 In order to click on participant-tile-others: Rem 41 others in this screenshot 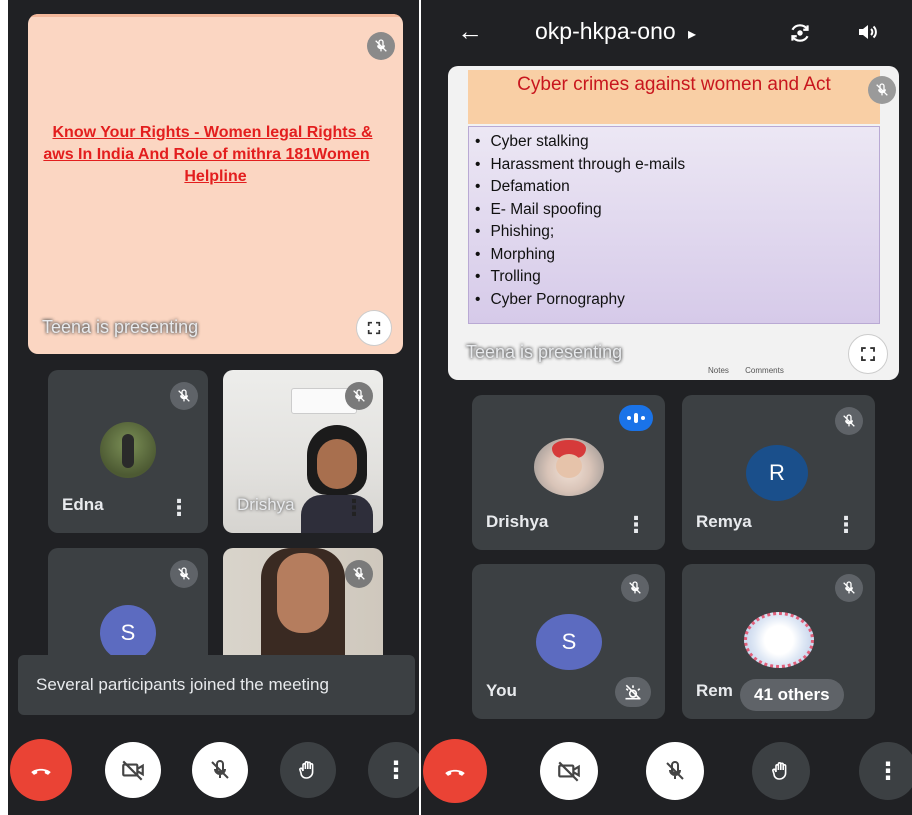, I will do `click(778, 641)`.